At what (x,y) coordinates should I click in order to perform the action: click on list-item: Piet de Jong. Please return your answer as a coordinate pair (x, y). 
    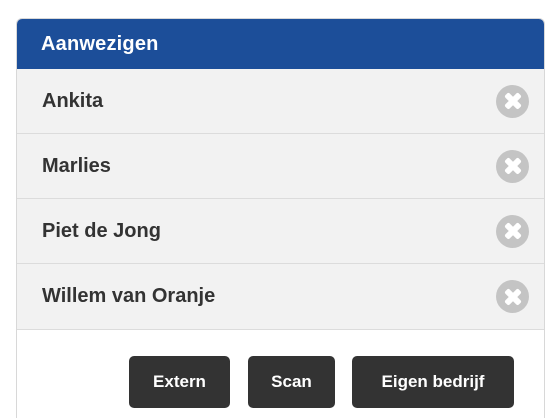
    Looking at the image, I should click on (280, 231).